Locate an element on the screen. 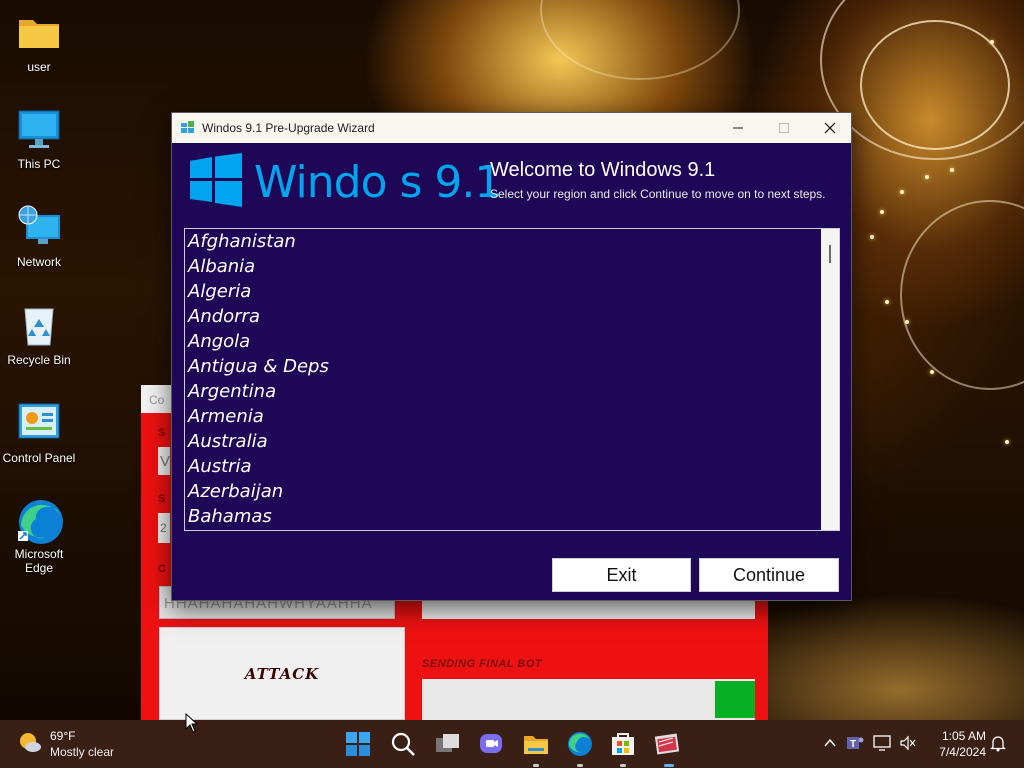 The height and width of the screenshot is (768, 1024). wizard-titlebar: Windos 9.1 Pre-Upgrade Wizard is located at coordinates (511, 128).